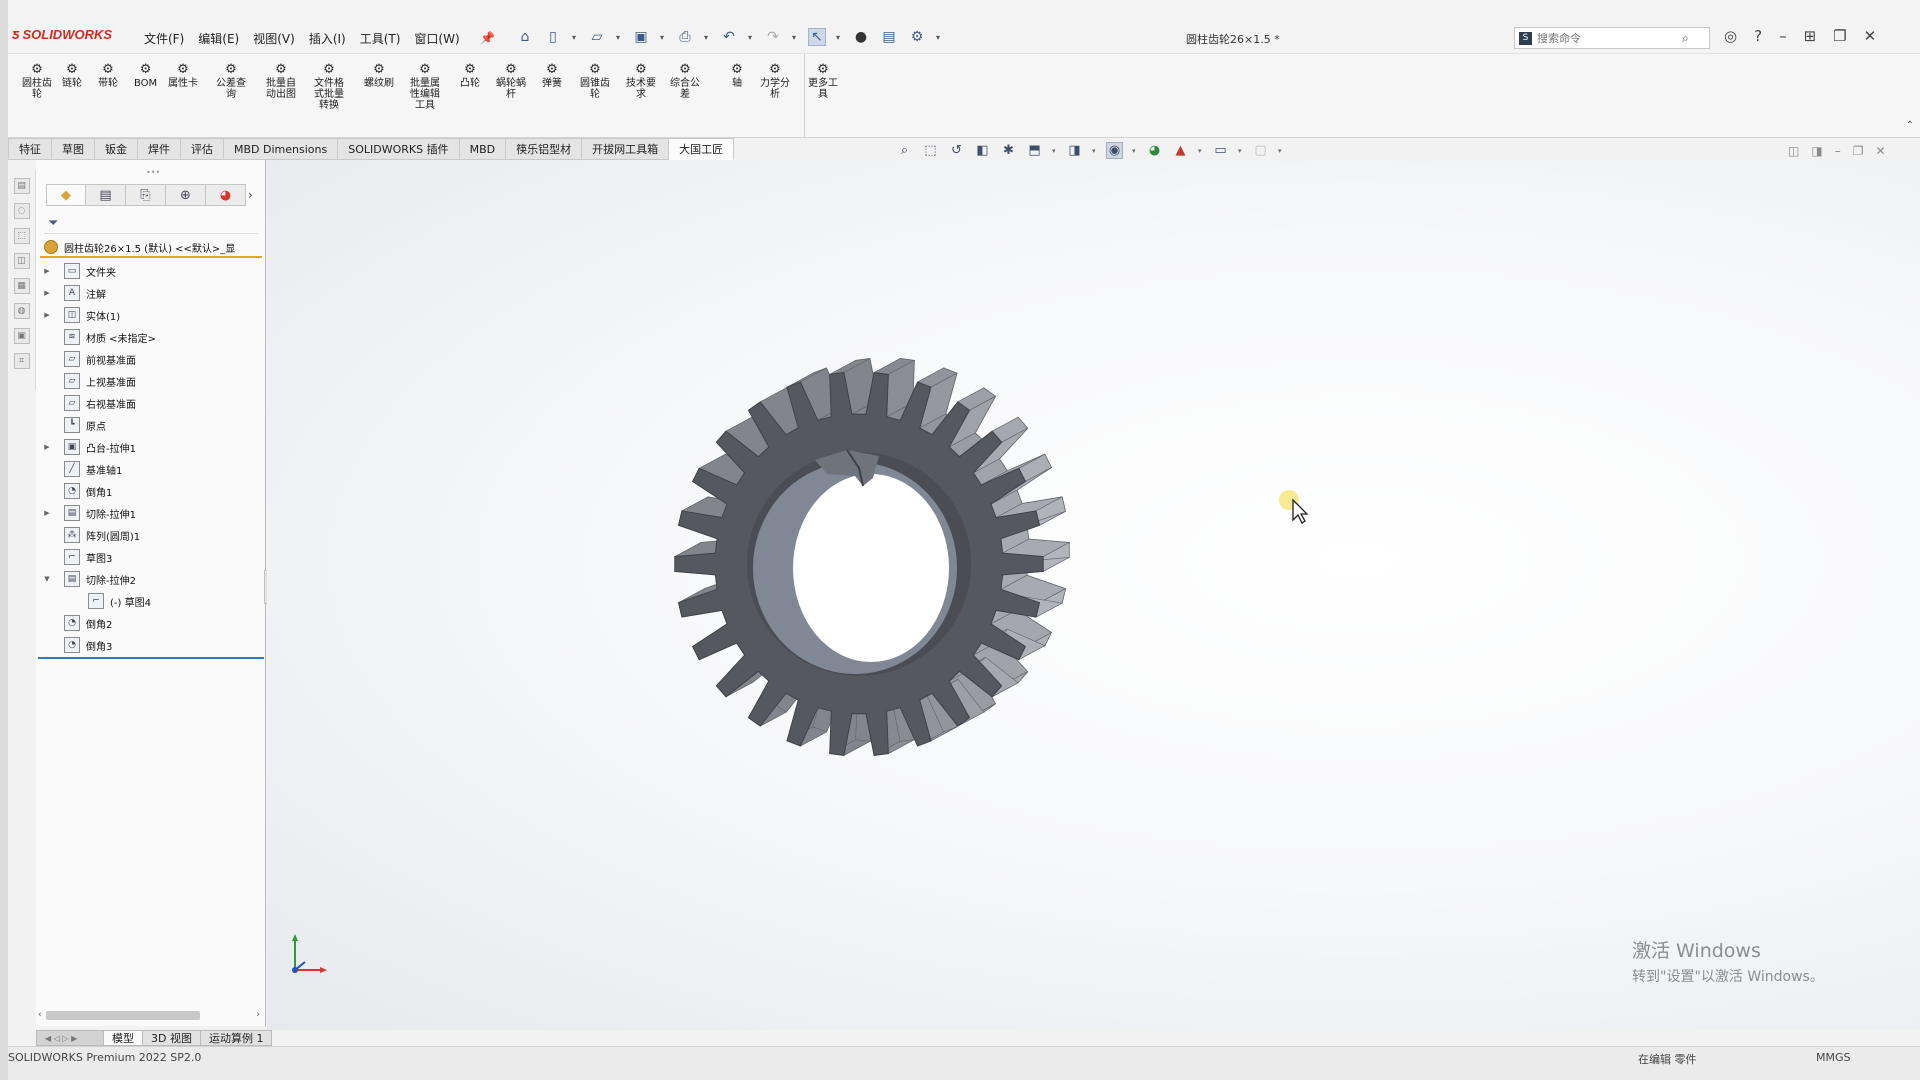 This screenshot has height=1080, width=1920. I want to click on task-strip-icon: ◫, so click(21, 261).